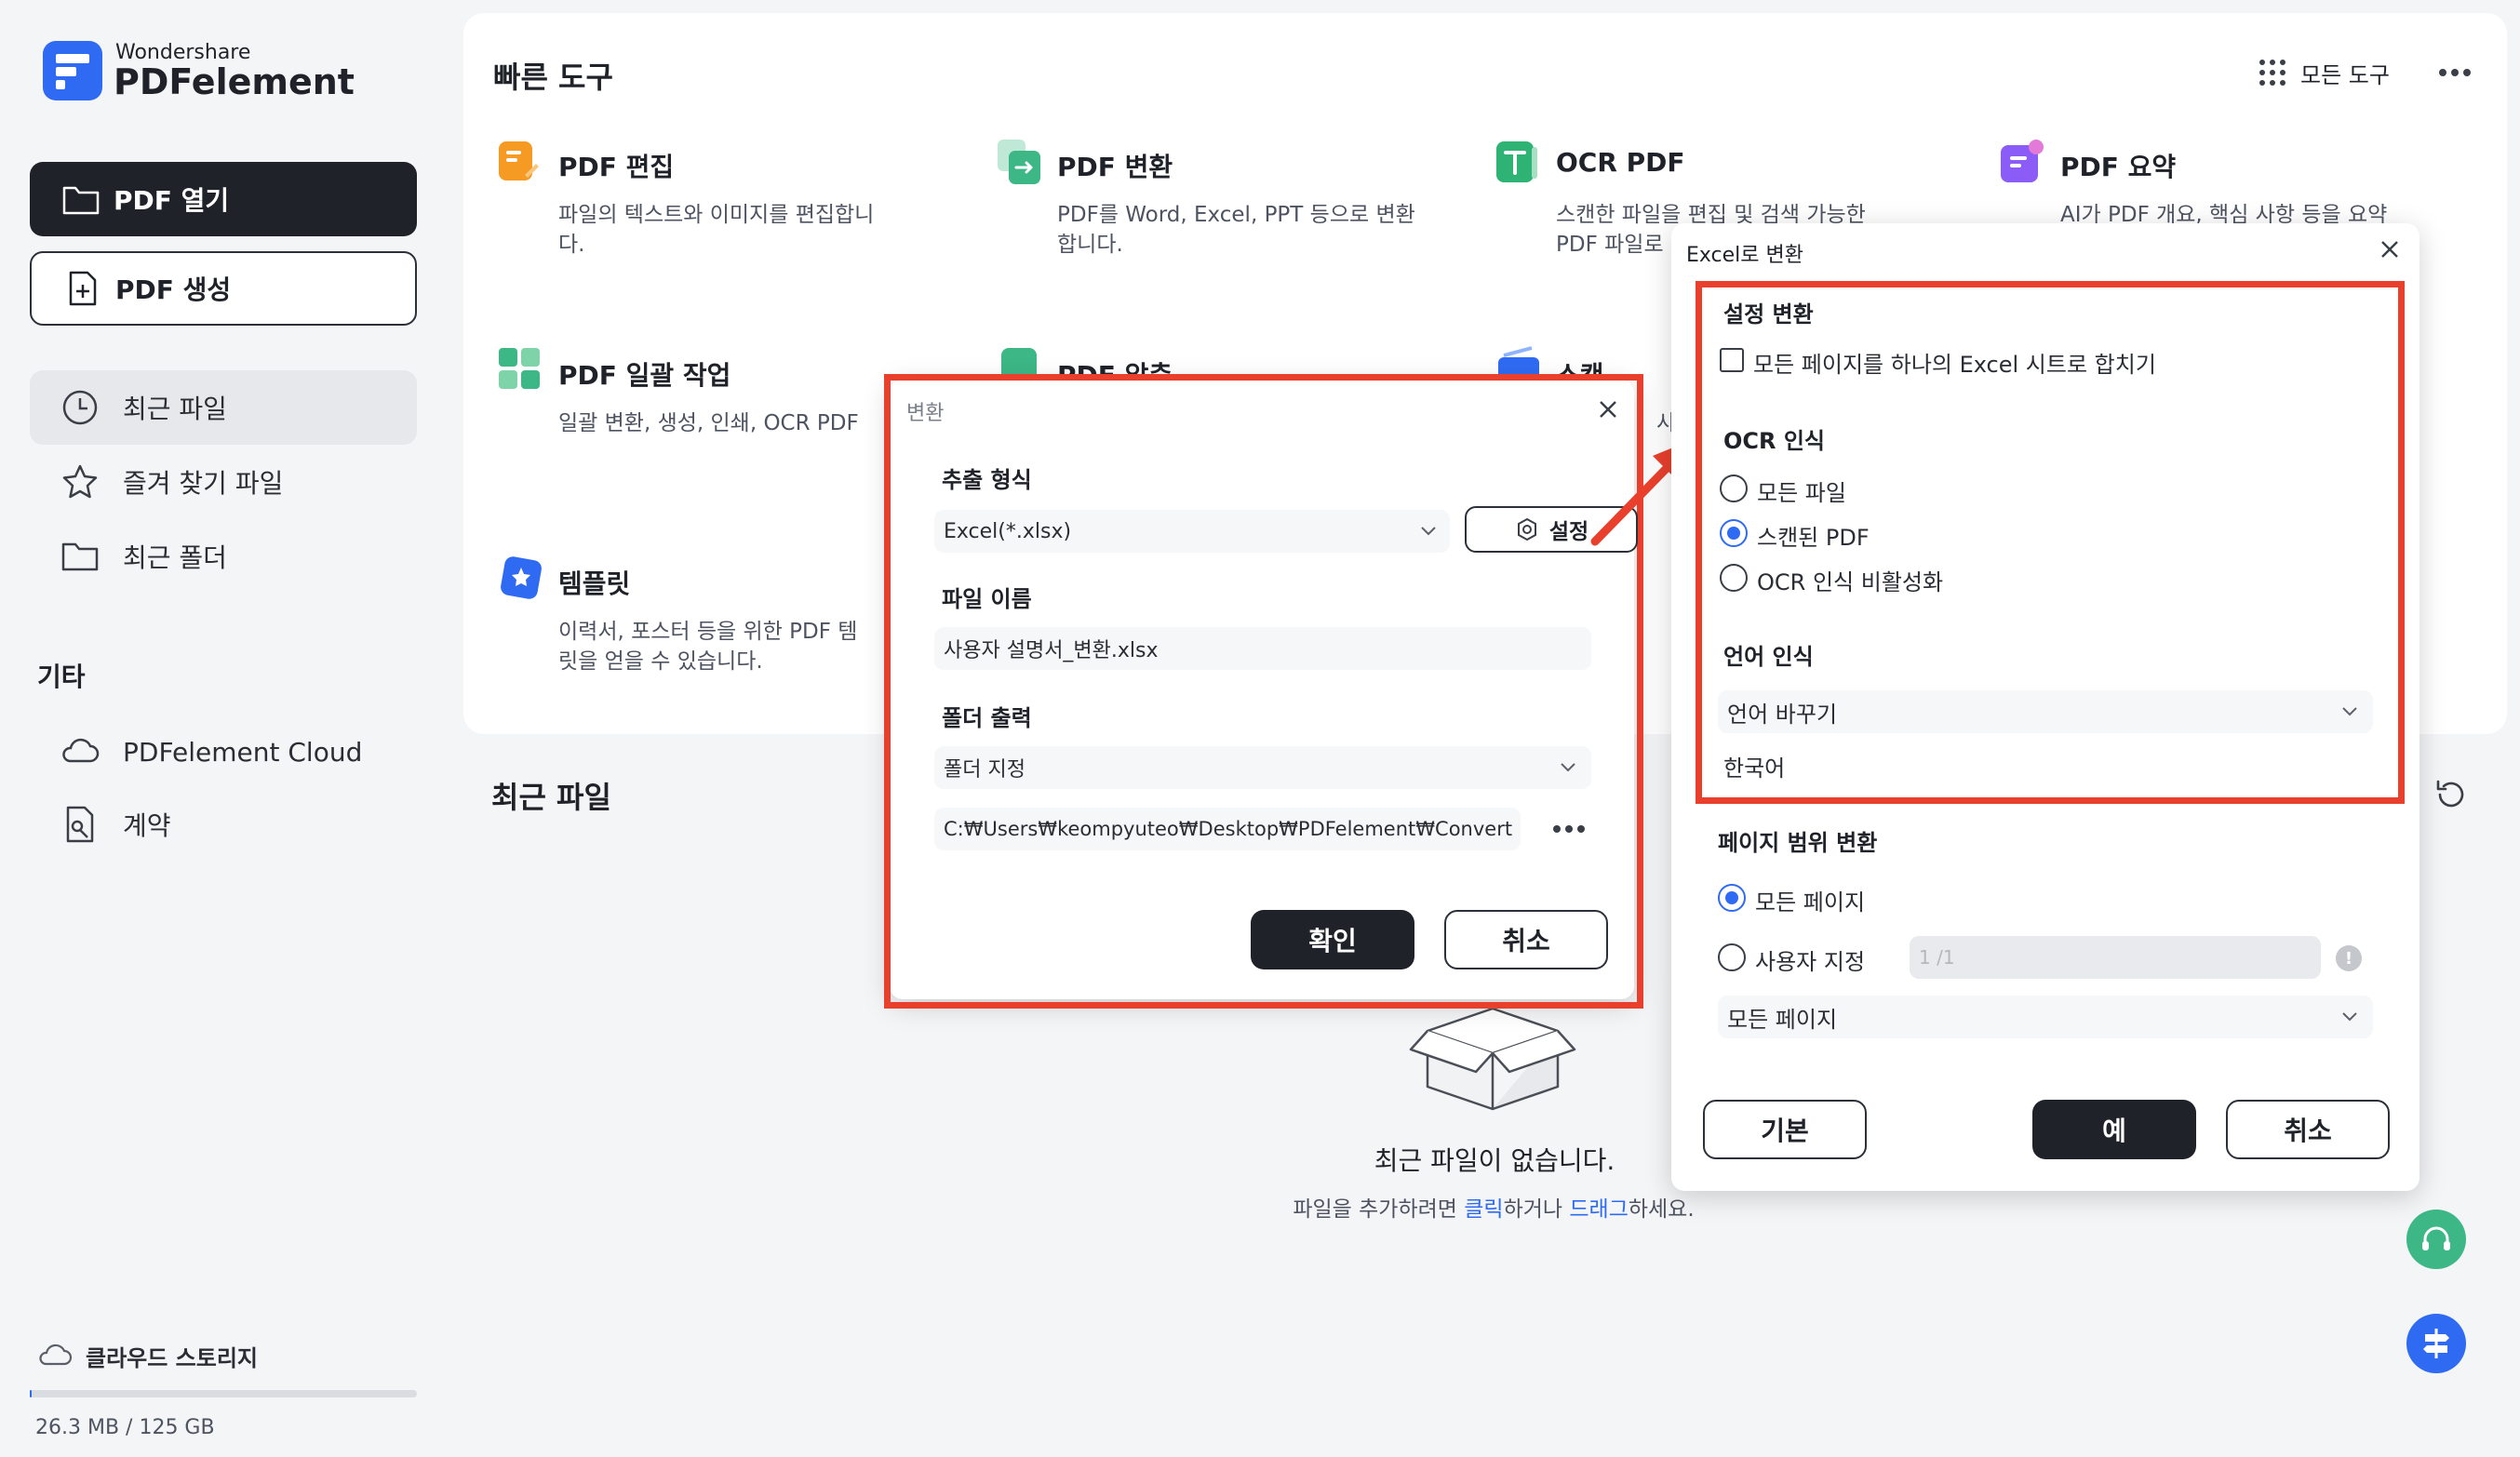 This screenshot has width=2520, height=1457. Describe the element at coordinates (2349, 958) in the screenshot. I see `info-icon: !` at that location.